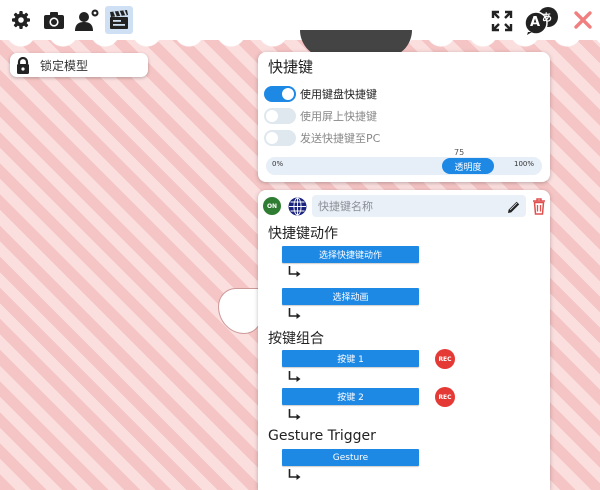  What do you see at coordinates (87, 20) in the screenshot?
I see `user-settings-icon` at bounding box center [87, 20].